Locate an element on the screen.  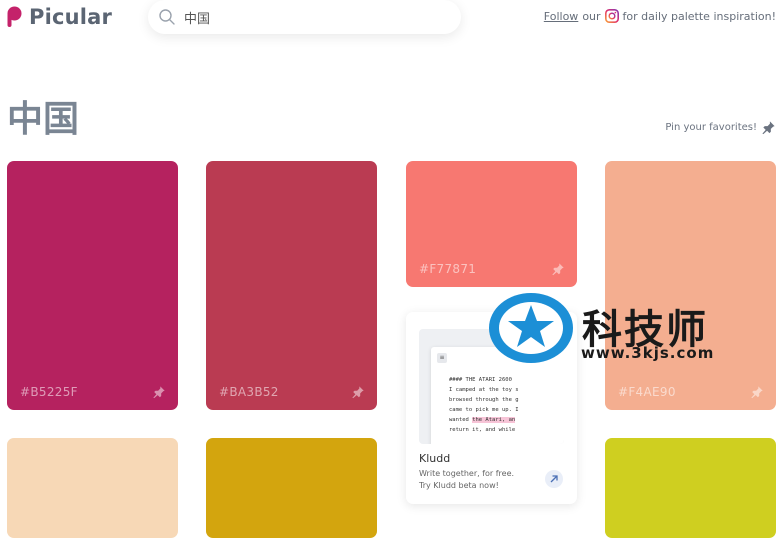
swatch-hex-label: #F77871 is located at coordinates (448, 269).